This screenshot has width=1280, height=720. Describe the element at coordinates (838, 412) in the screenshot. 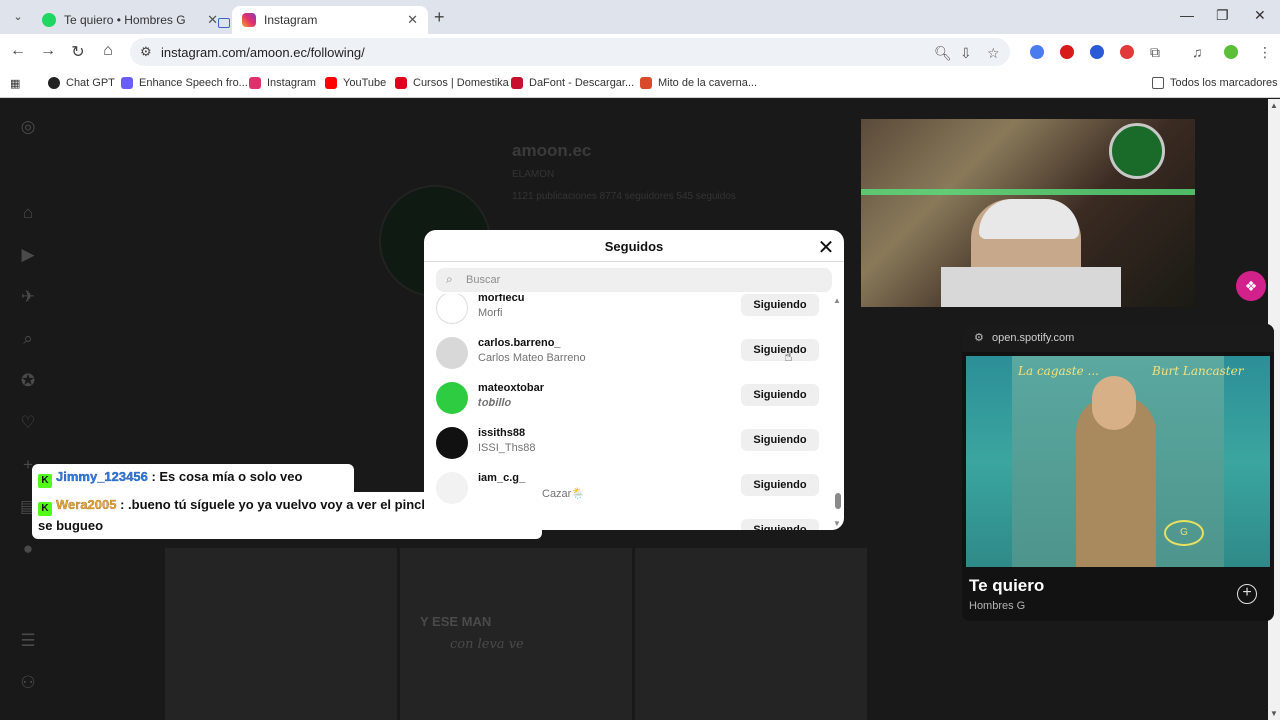

I see `list-scrollbar: ▲ ▼` at that location.